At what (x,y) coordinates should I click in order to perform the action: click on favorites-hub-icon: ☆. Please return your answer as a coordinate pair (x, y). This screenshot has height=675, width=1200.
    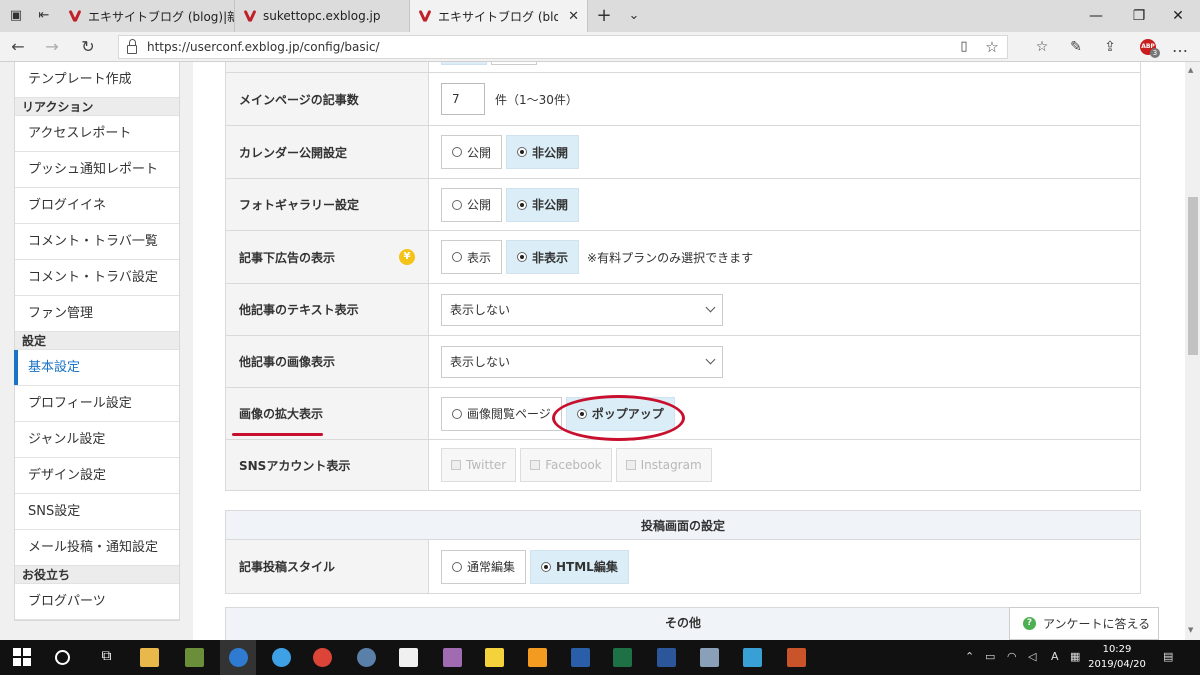
    Looking at the image, I should click on (1042, 47).